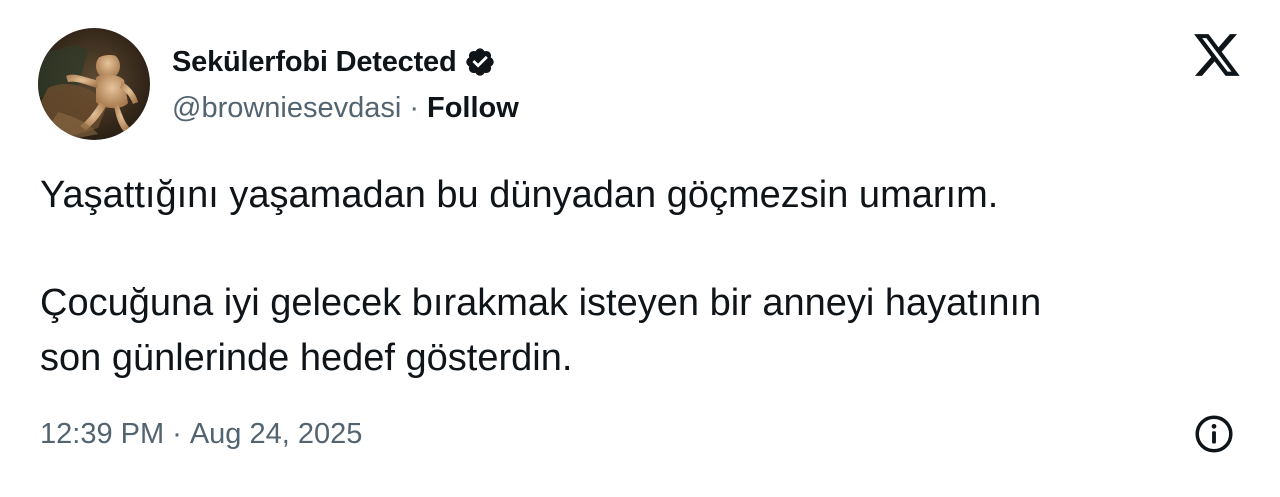  I want to click on verified-badge-icon, so click(480, 62).